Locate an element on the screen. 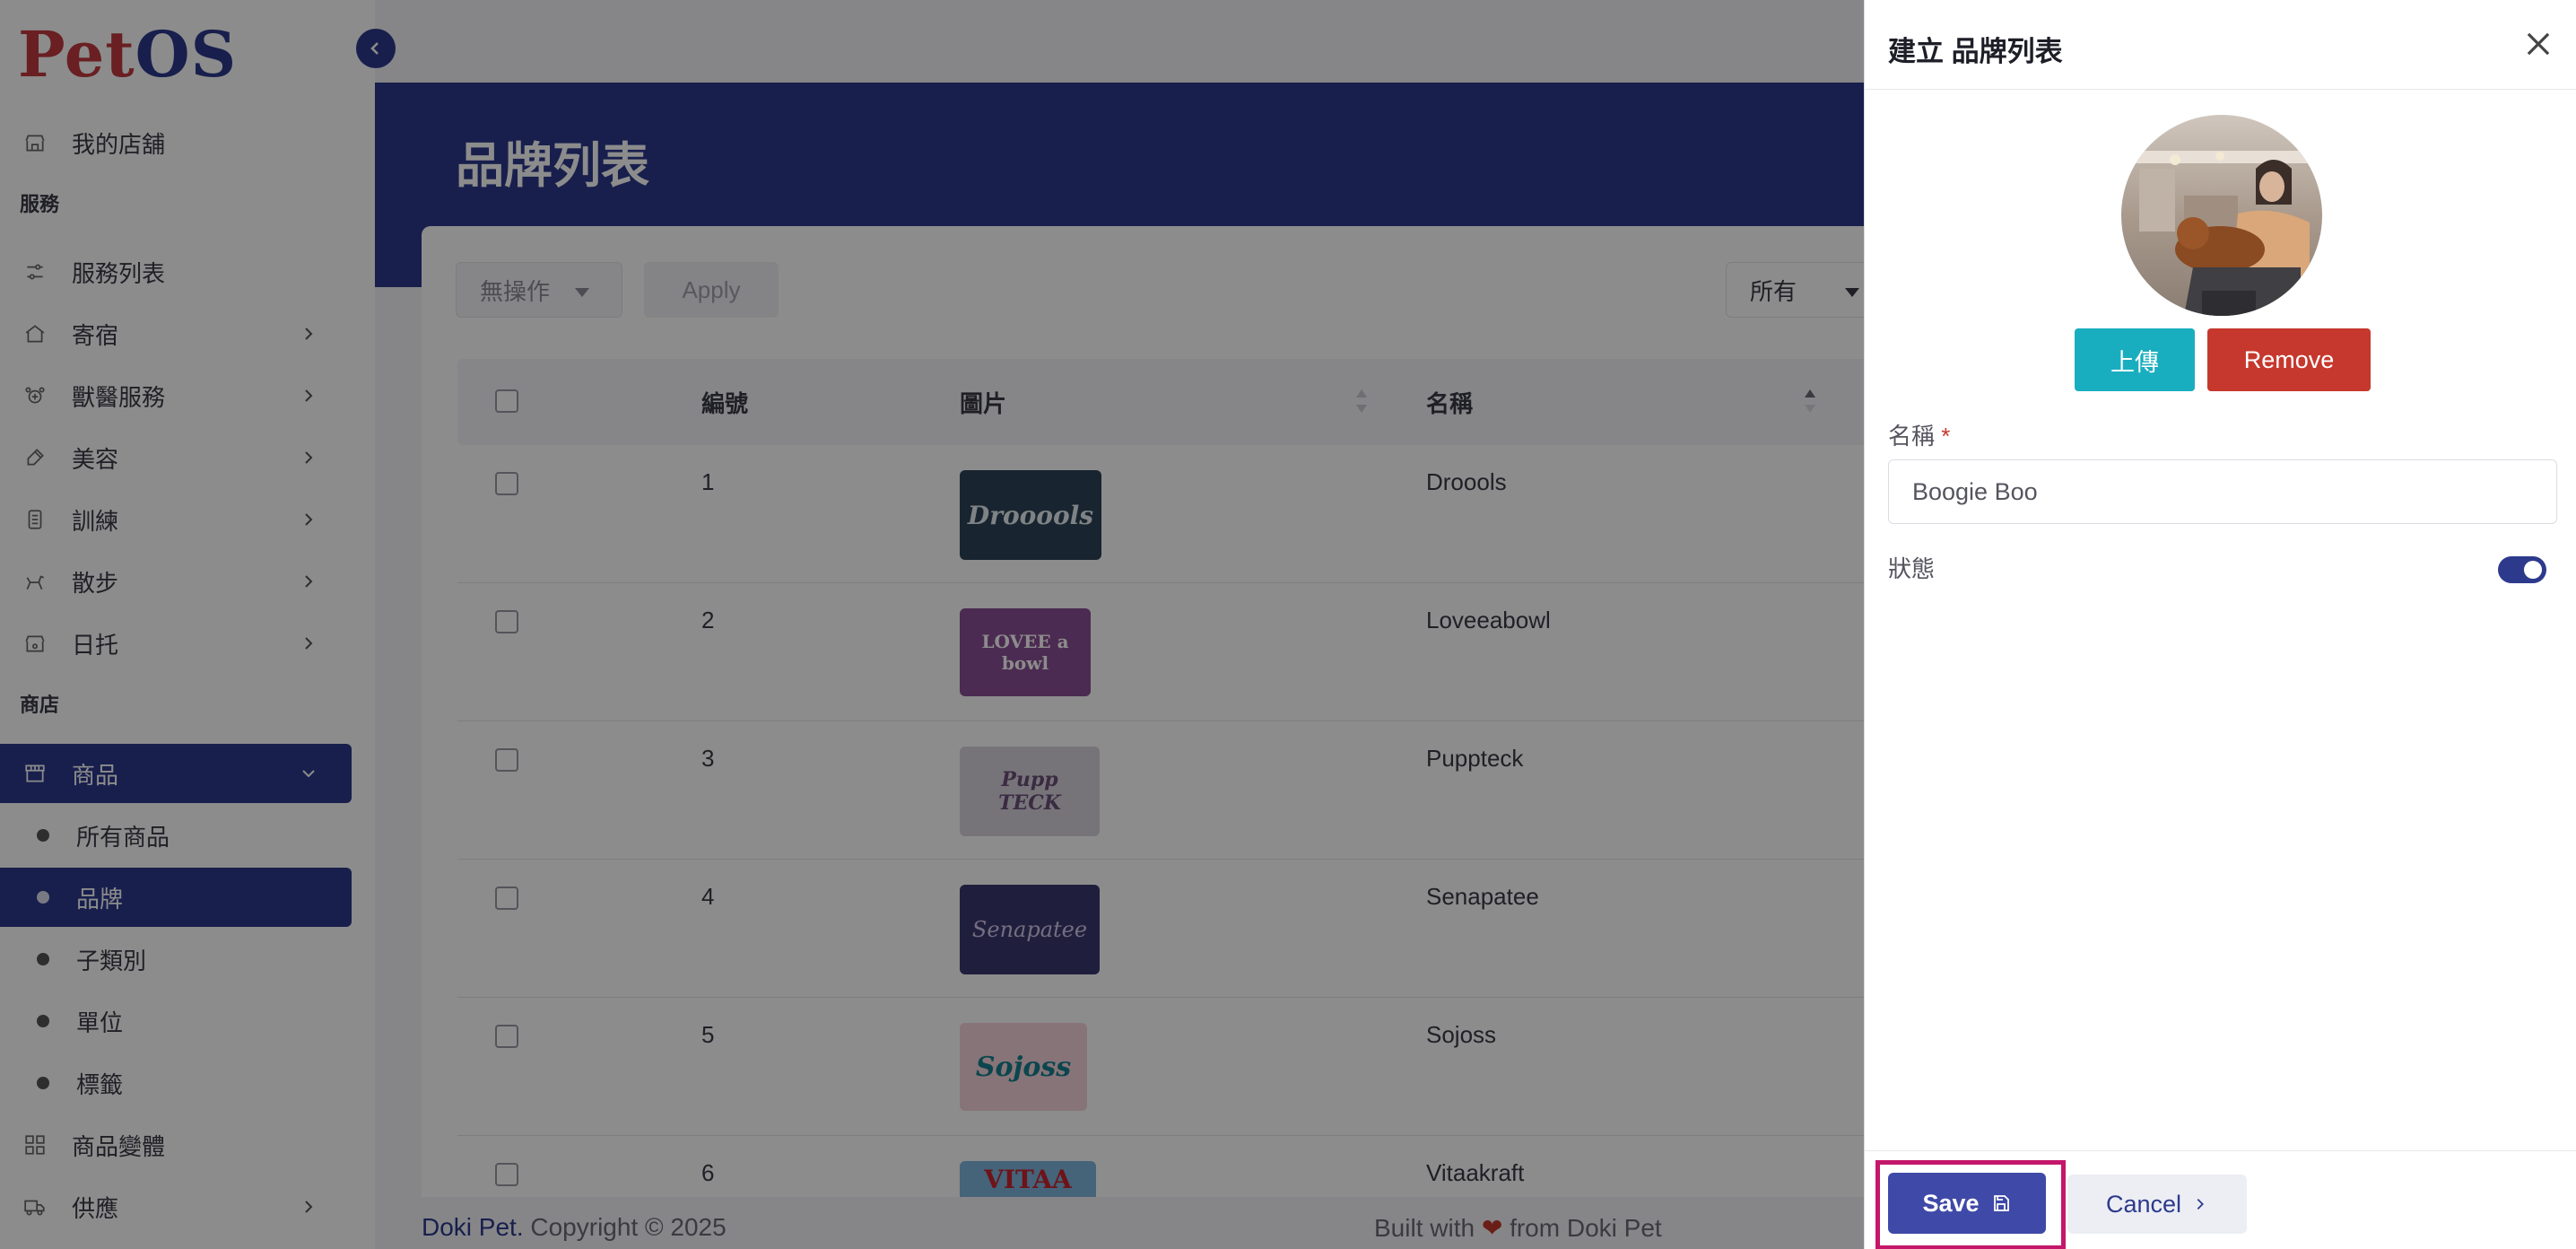  name-label-text: 名稱 is located at coordinates (1912, 437).